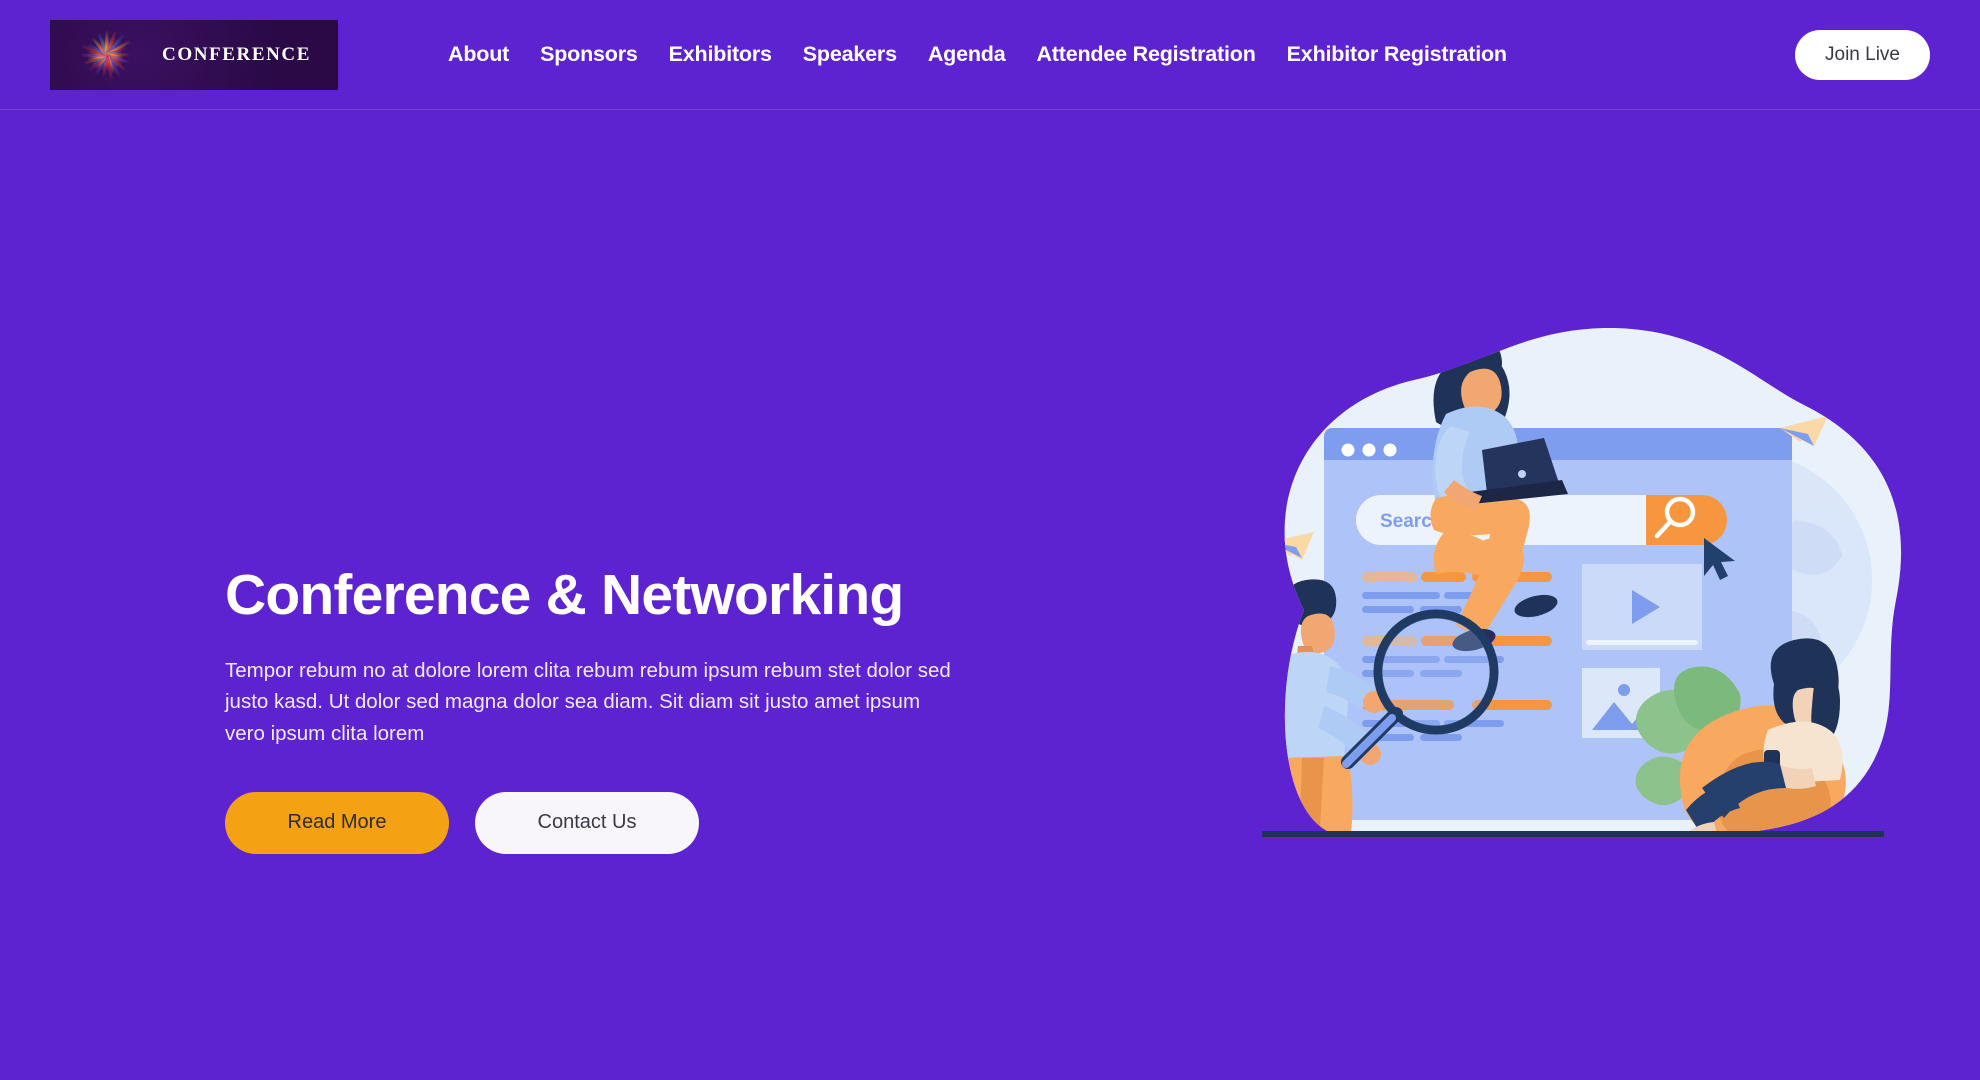 Image resolution: width=1980 pixels, height=1080 pixels. Describe the element at coordinates (850, 54) in the screenshot. I see `nav-item-speakers: Speakers` at that location.